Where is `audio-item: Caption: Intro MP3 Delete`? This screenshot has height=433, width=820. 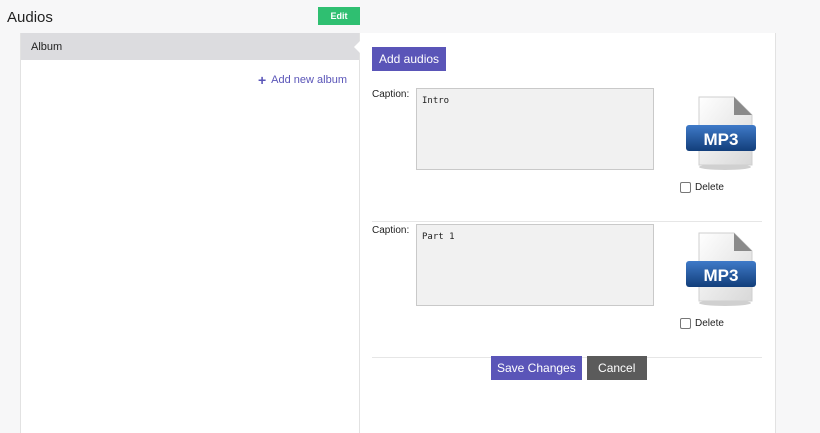 audio-item: Caption: Intro MP3 Delete is located at coordinates (567, 154).